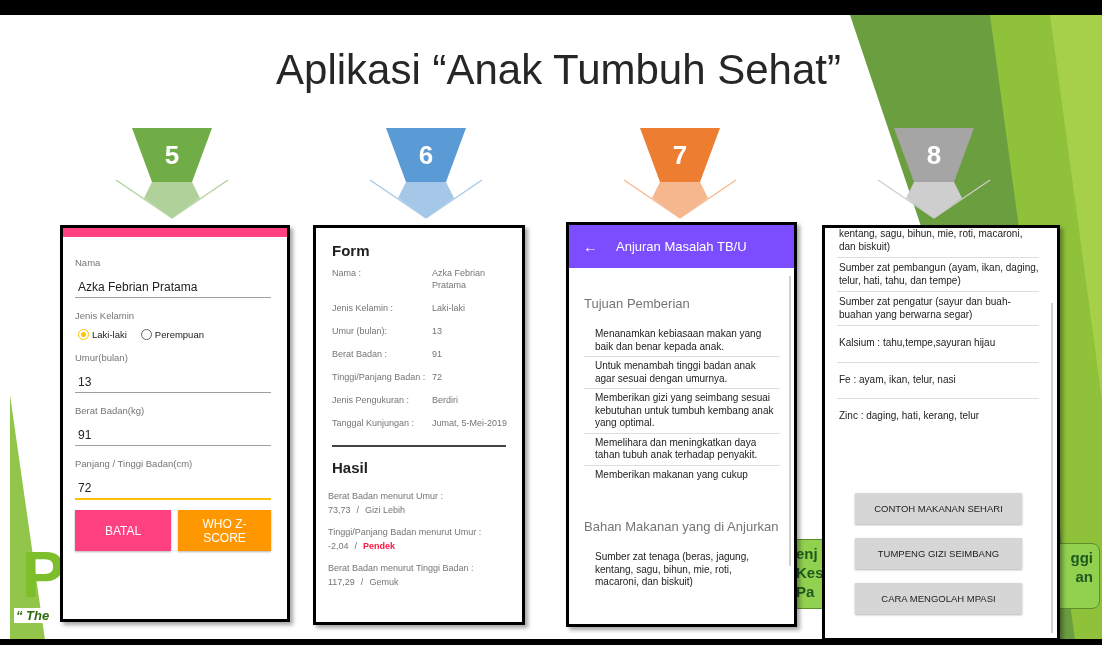 Image resolution: width=1102 pixels, height=645 pixels. I want to click on radio-option: Perempuan, so click(172, 334).